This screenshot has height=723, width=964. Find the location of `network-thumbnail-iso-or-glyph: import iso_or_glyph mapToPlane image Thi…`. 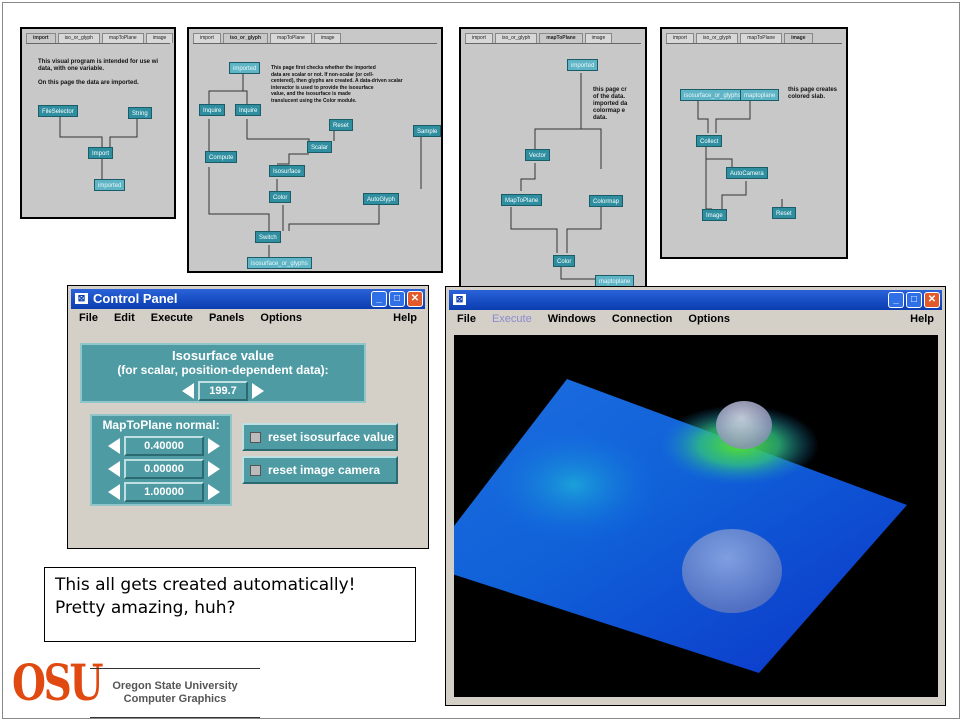

network-thumbnail-iso-or-glyph: import iso_or_glyph mapToPlane image Thi… is located at coordinates (315, 150).